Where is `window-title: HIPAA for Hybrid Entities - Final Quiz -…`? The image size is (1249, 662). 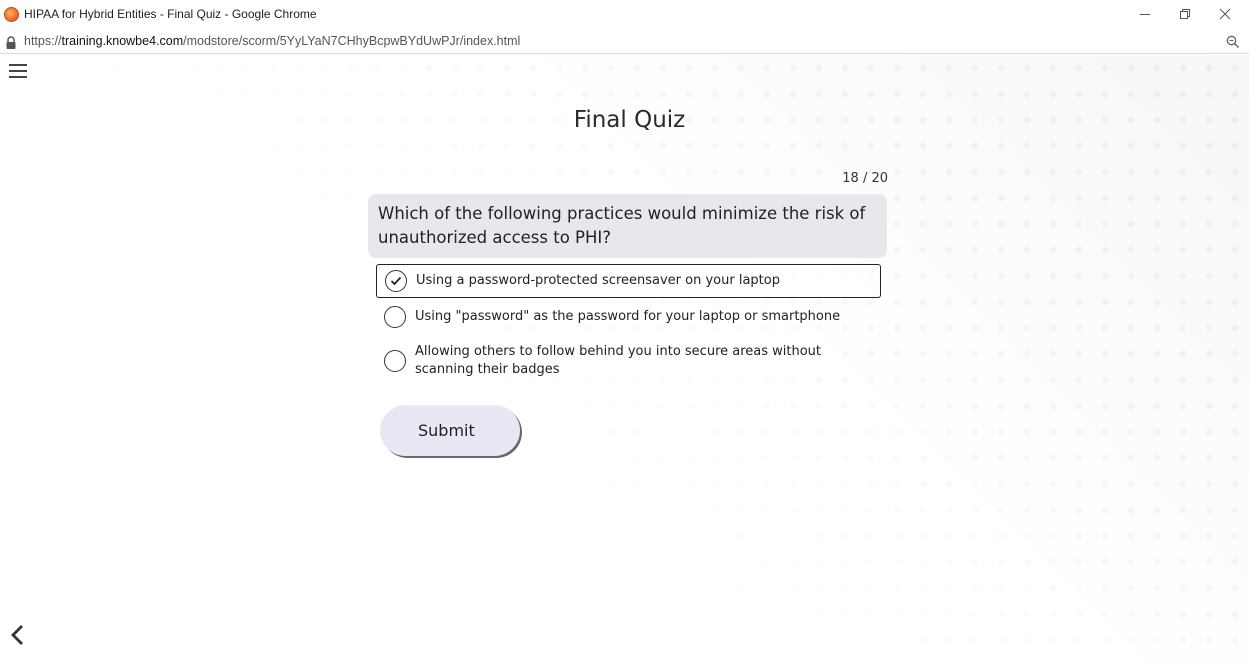
window-title: HIPAA for Hybrid Entities - Final Quiz -… is located at coordinates (170, 14).